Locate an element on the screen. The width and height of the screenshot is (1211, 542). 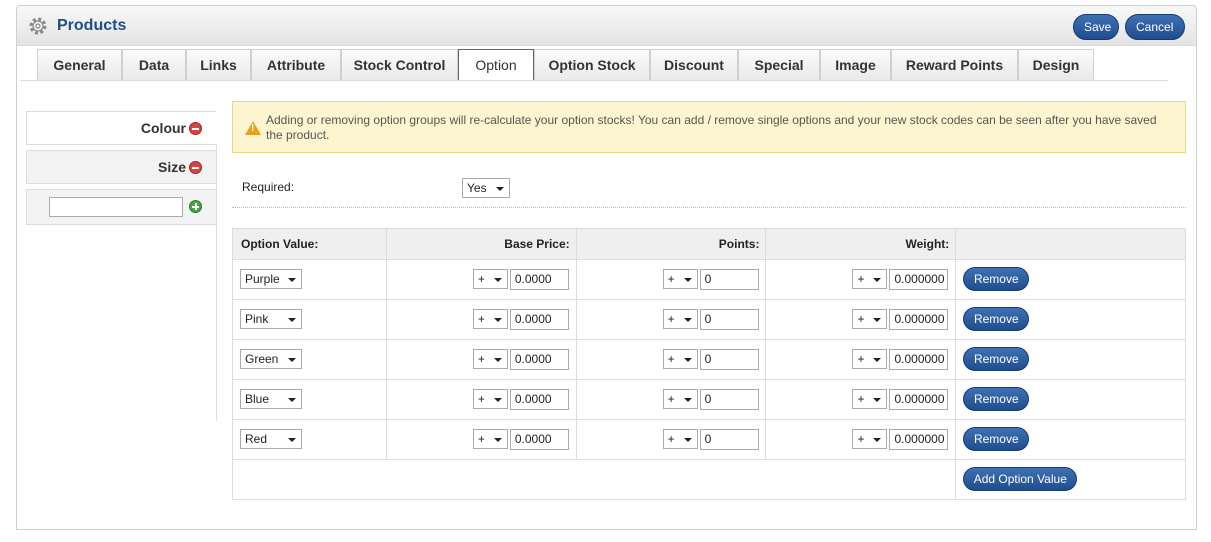
tab-attribute: Attribute is located at coordinates (296, 64).